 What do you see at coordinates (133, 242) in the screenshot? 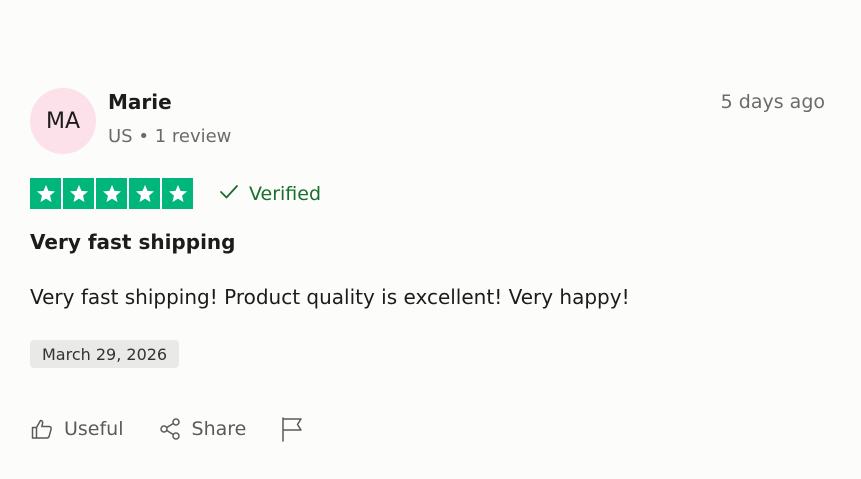
I see `review-title: Very fast shipping` at bounding box center [133, 242].